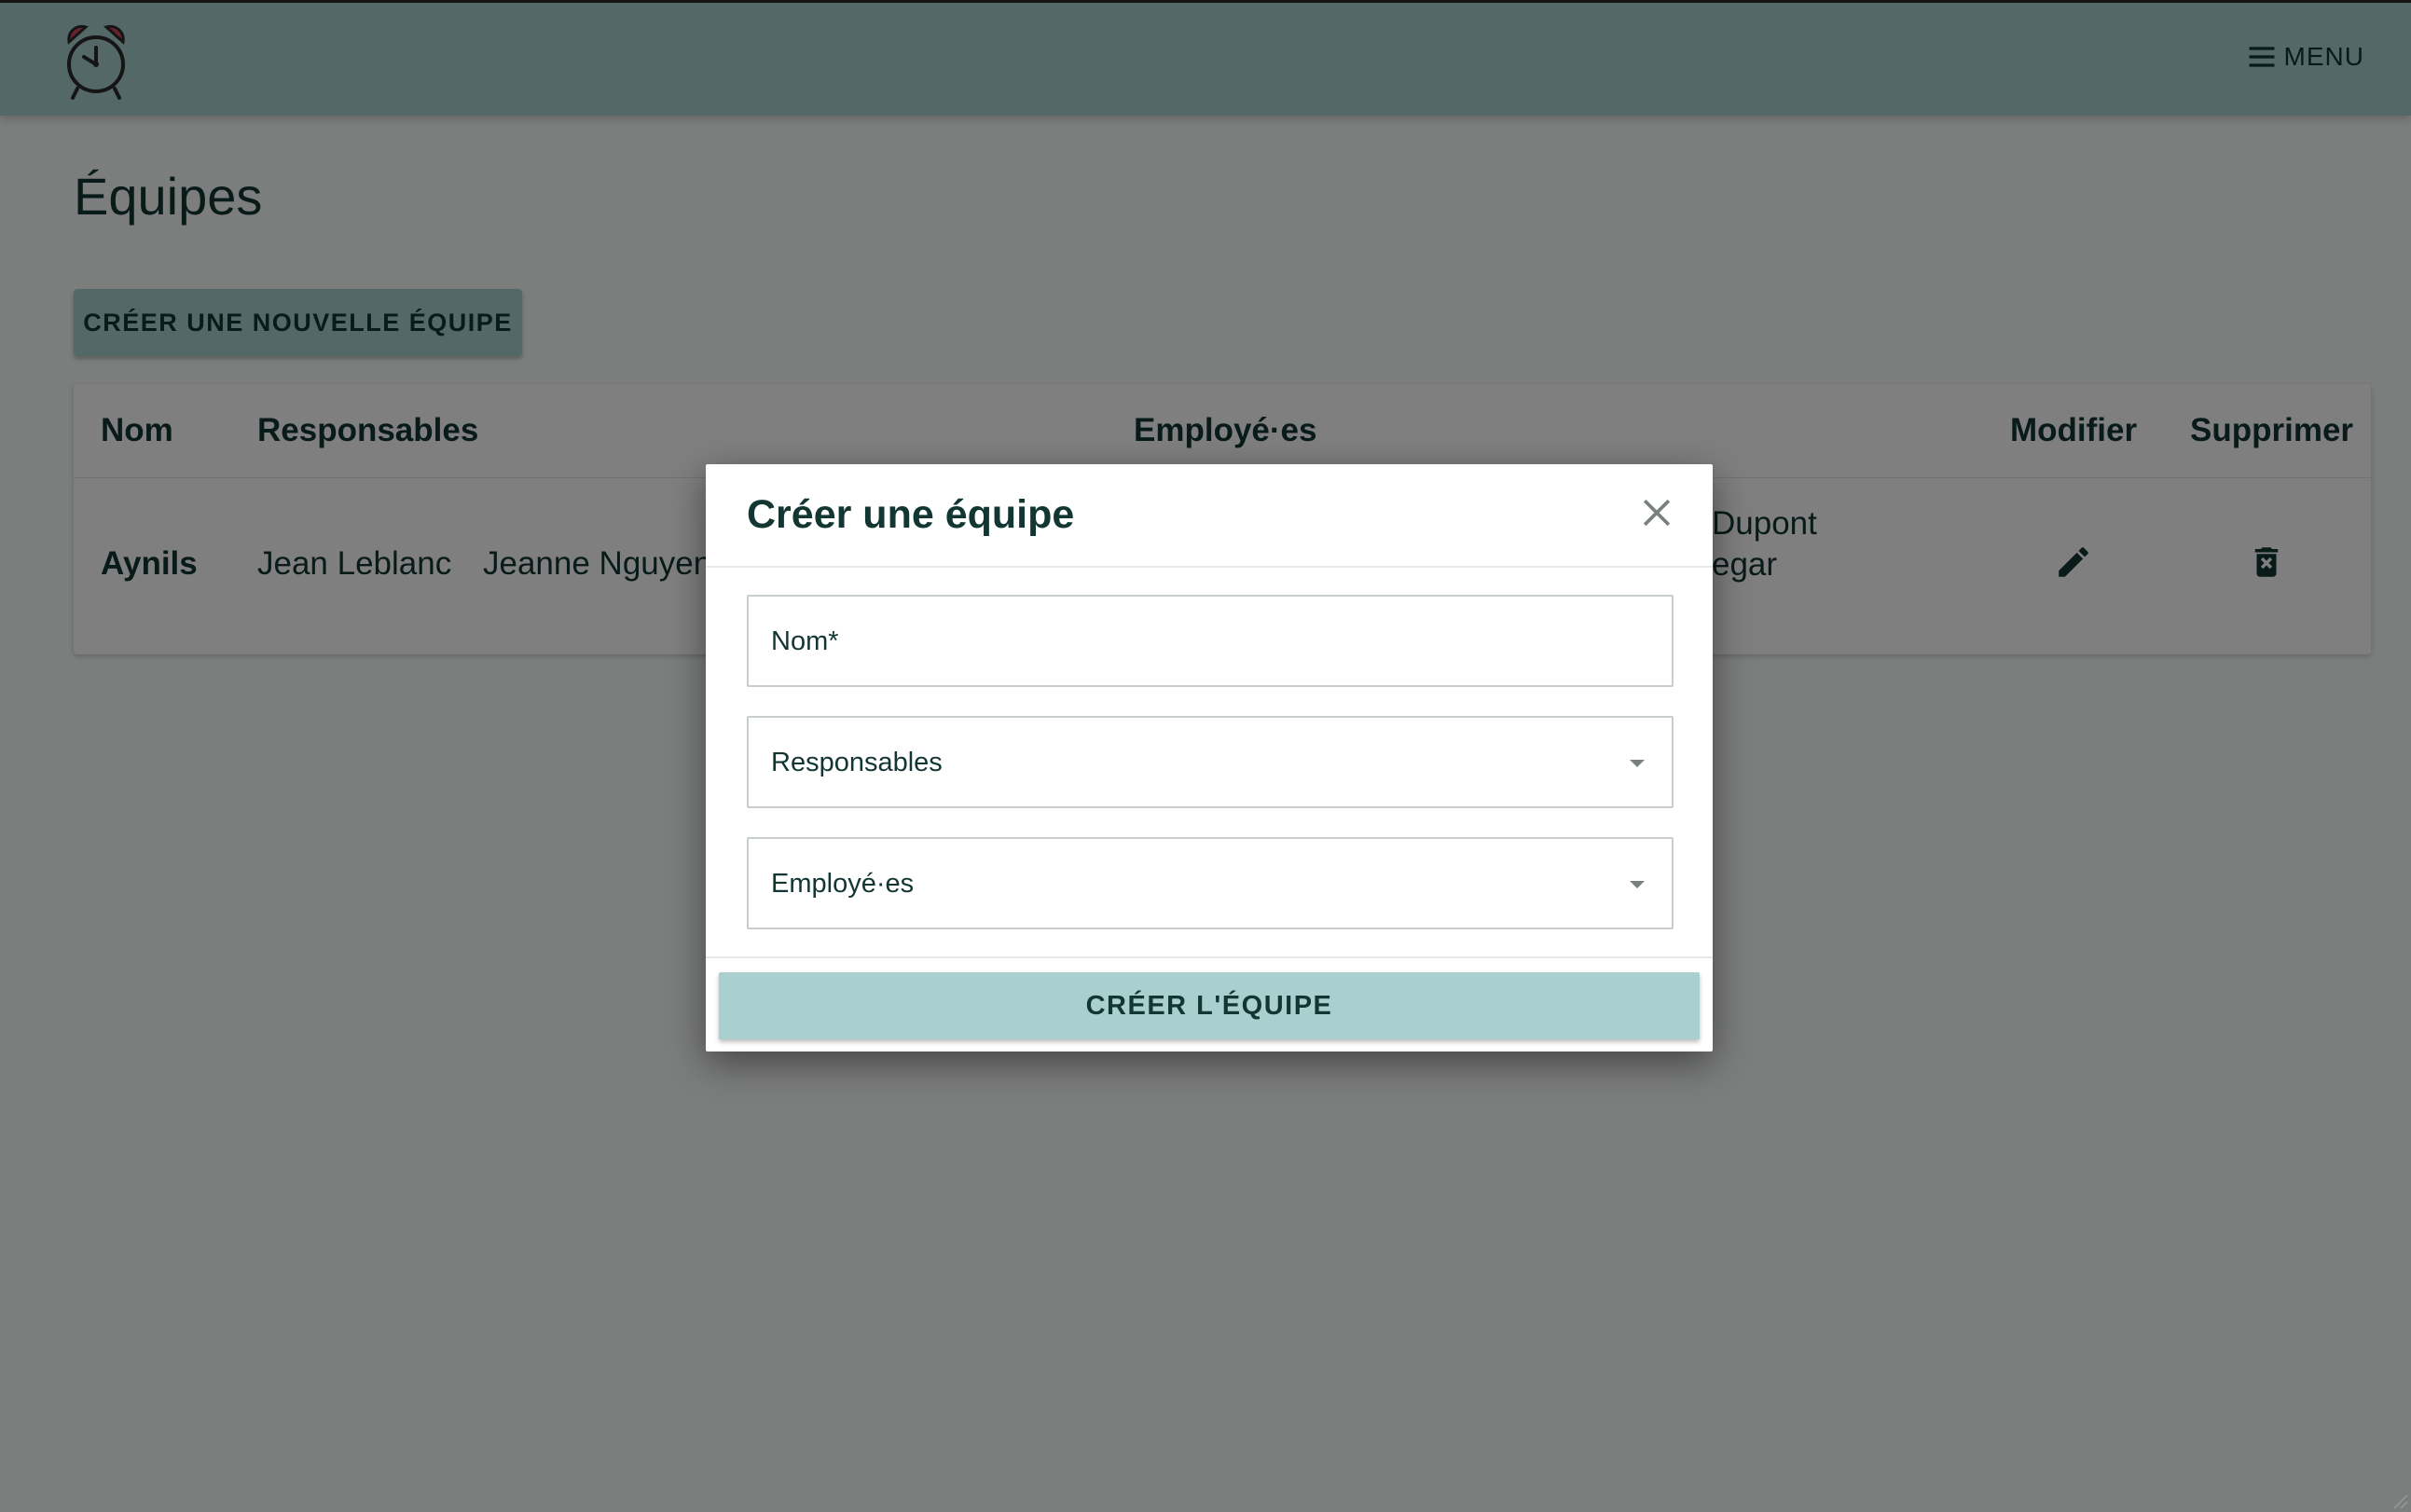 This screenshot has height=1512, width=2411. What do you see at coordinates (911, 514) in the screenshot?
I see `dialog-title: Créer une équipe` at bounding box center [911, 514].